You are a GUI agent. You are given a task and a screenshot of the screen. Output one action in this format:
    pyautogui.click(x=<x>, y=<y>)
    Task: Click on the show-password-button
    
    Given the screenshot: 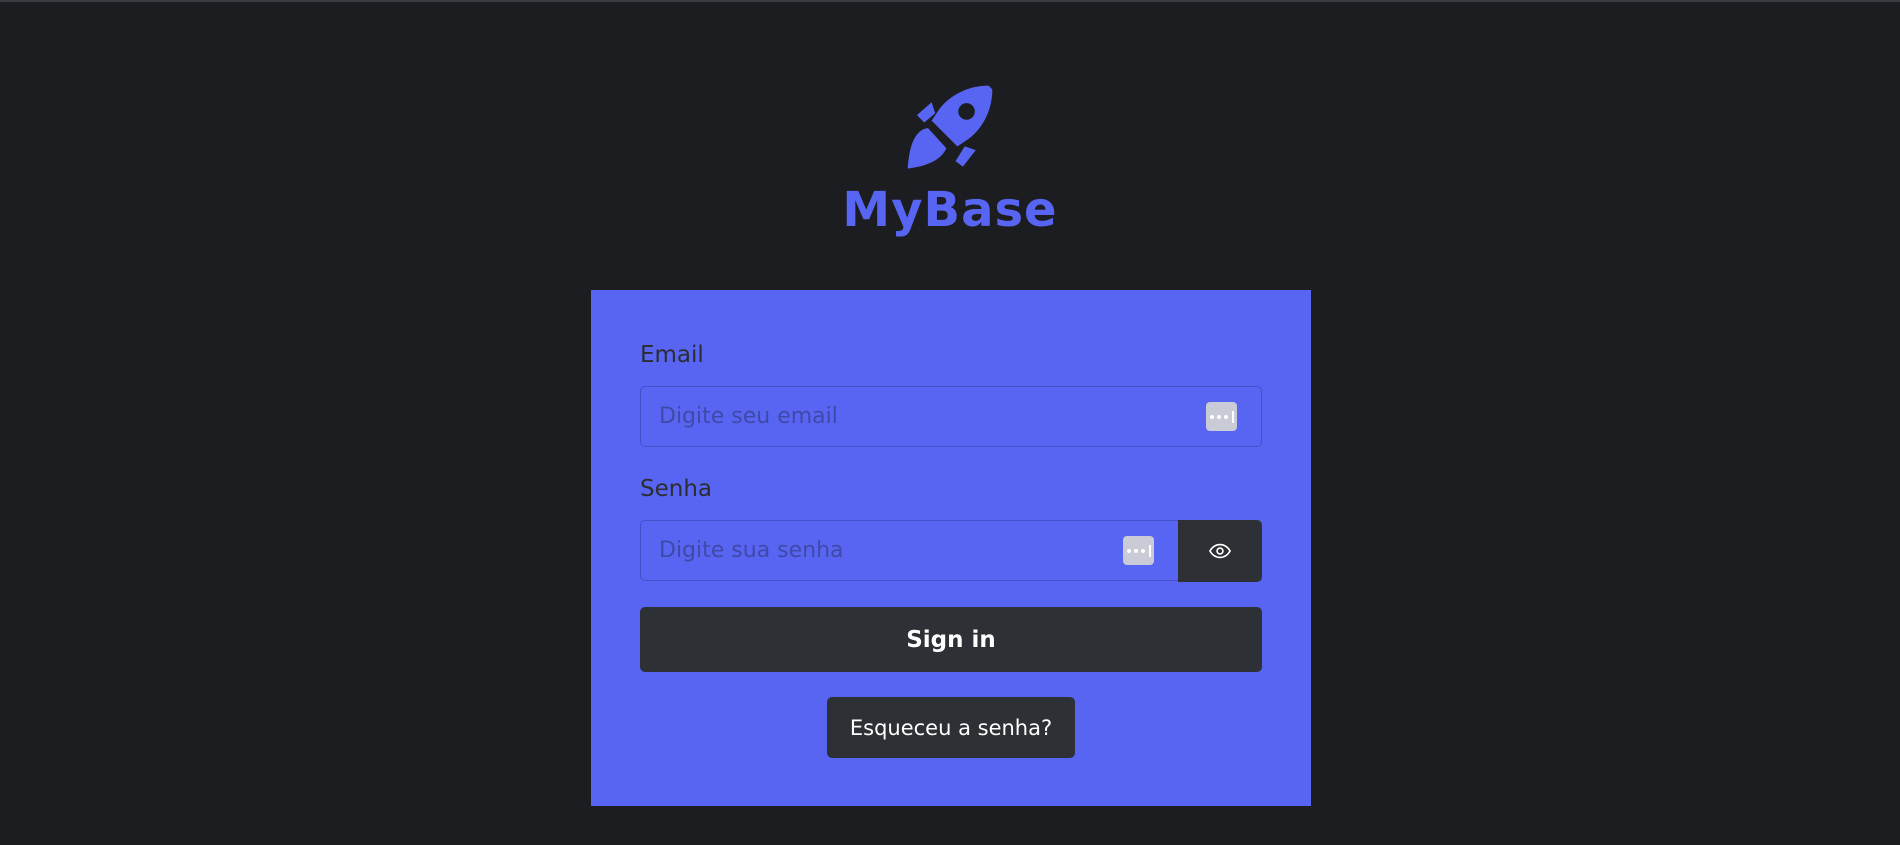 What is the action you would take?
    pyautogui.click(x=1220, y=551)
    